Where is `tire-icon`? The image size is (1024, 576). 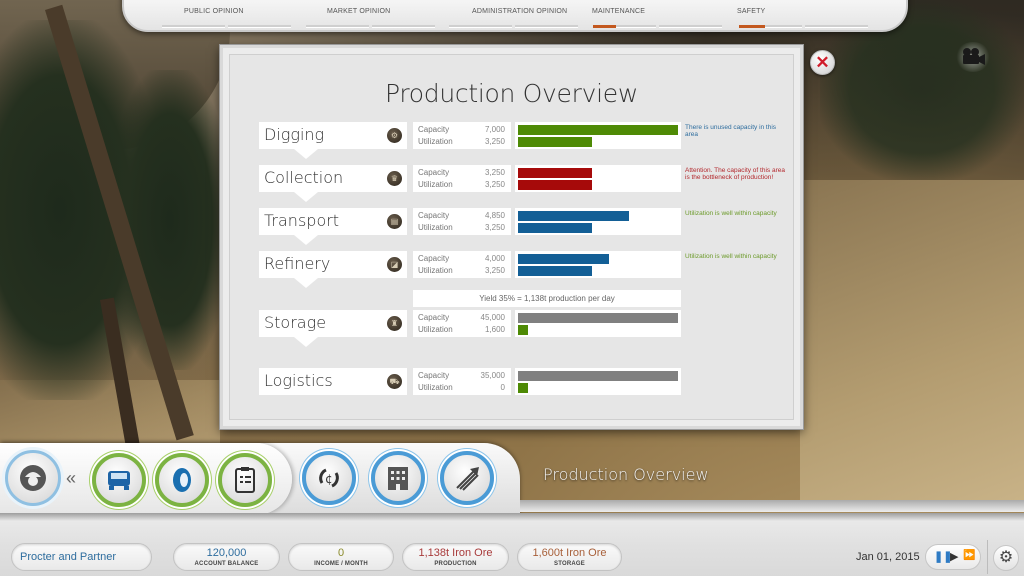 tire-icon is located at coordinates (182, 480).